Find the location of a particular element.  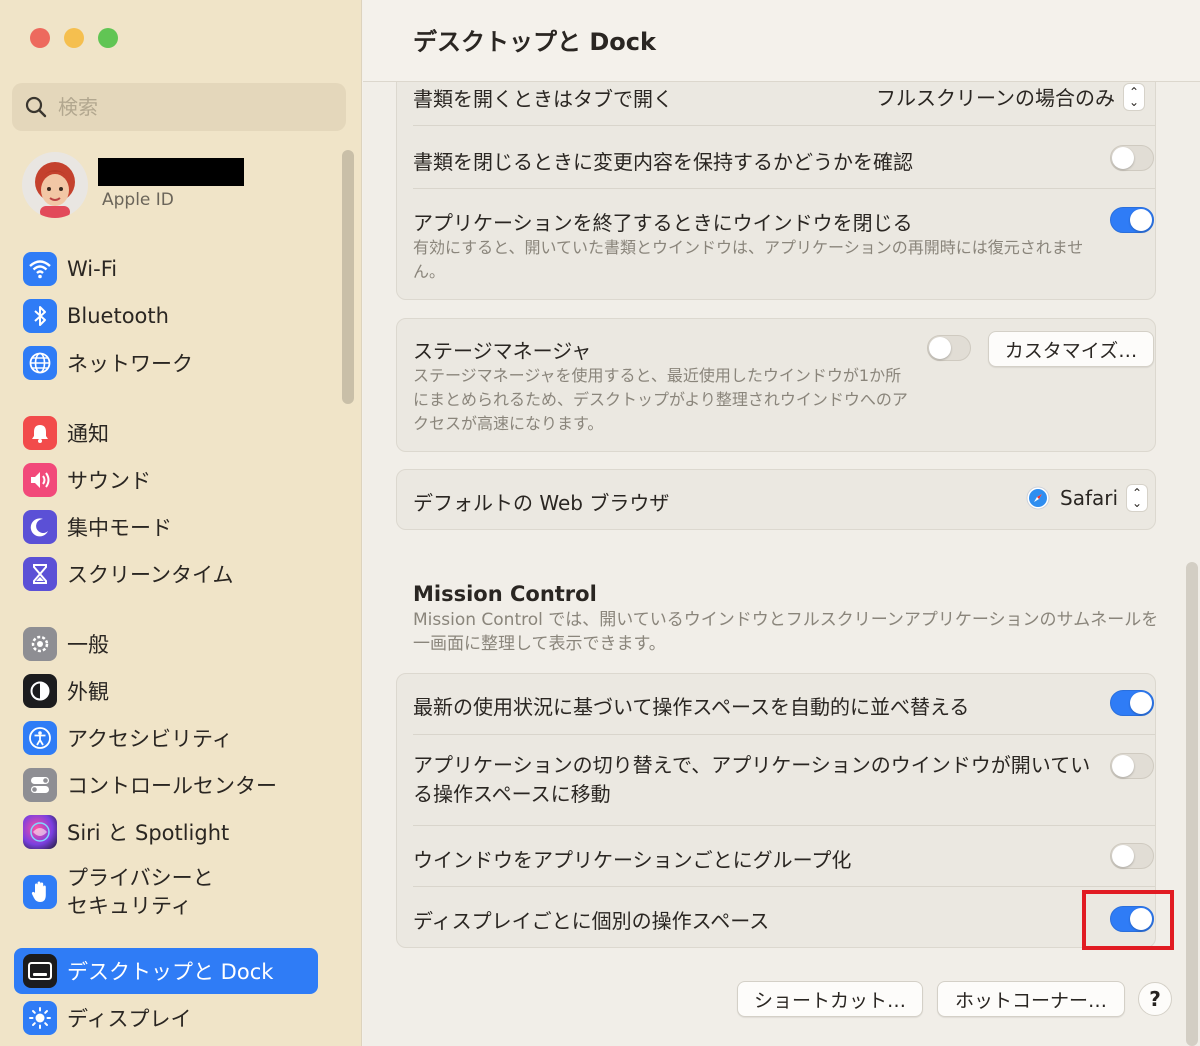

minimize-window-button is located at coordinates (74, 38).